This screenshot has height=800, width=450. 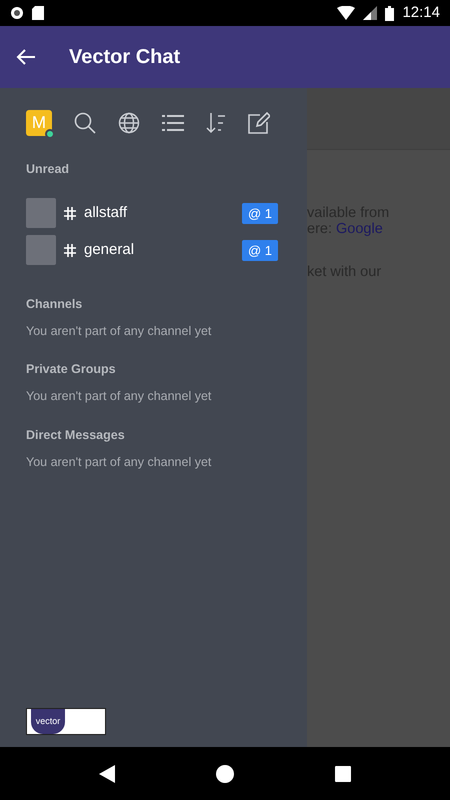 I want to click on record-icon, so click(x=17, y=13).